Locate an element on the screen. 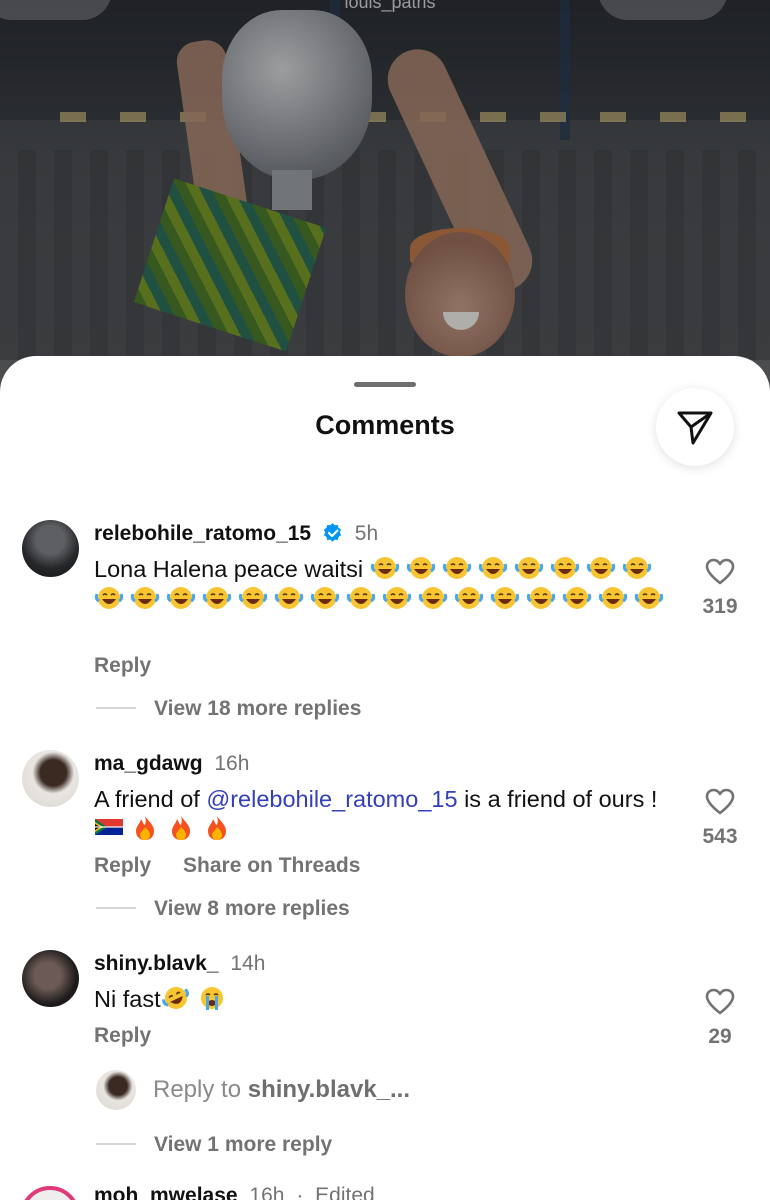 The image size is (770, 1200). comment-username: ma_gdawg is located at coordinates (148, 763).